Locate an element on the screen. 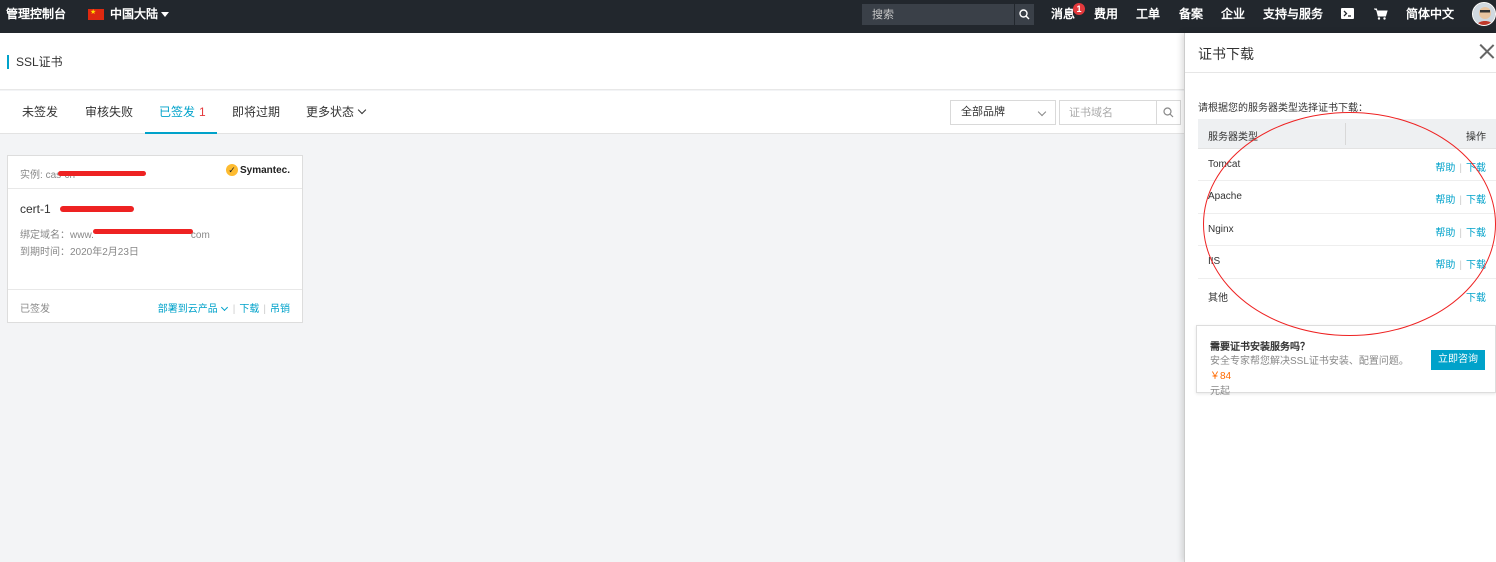 This screenshot has width=1496, height=562. tab-review-failed: 审核失败 is located at coordinates (109, 112).